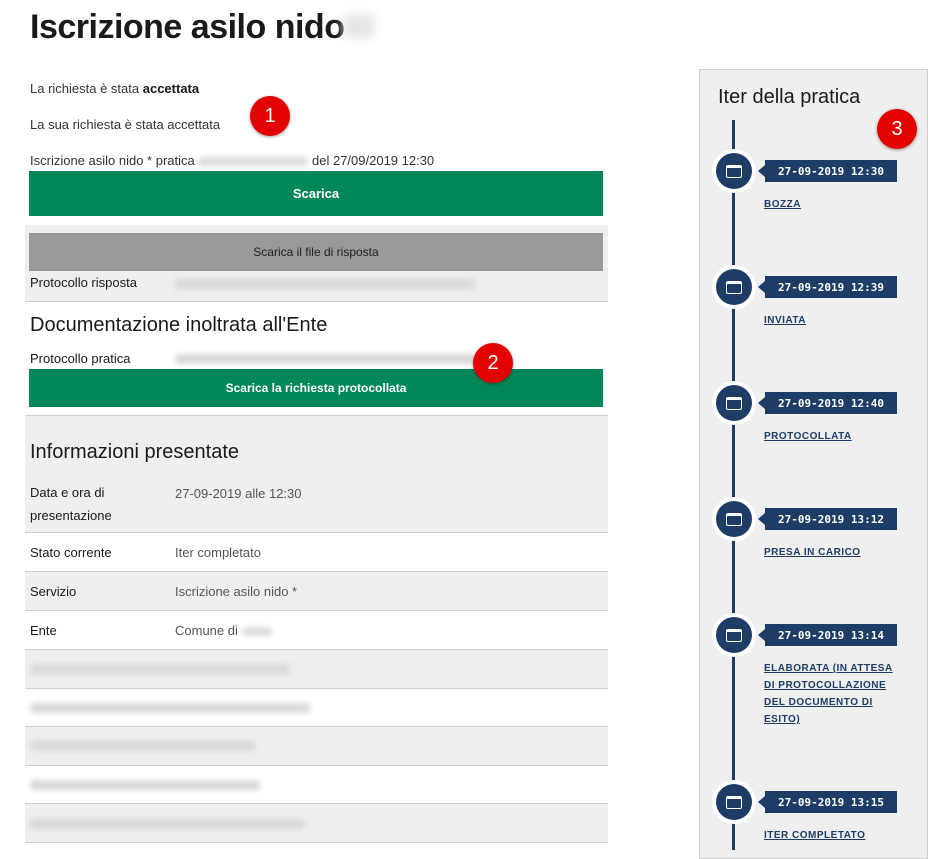 The height and width of the screenshot is (859, 943). Describe the element at coordinates (493, 363) in the screenshot. I see `annotation-badge-2: 2` at that location.